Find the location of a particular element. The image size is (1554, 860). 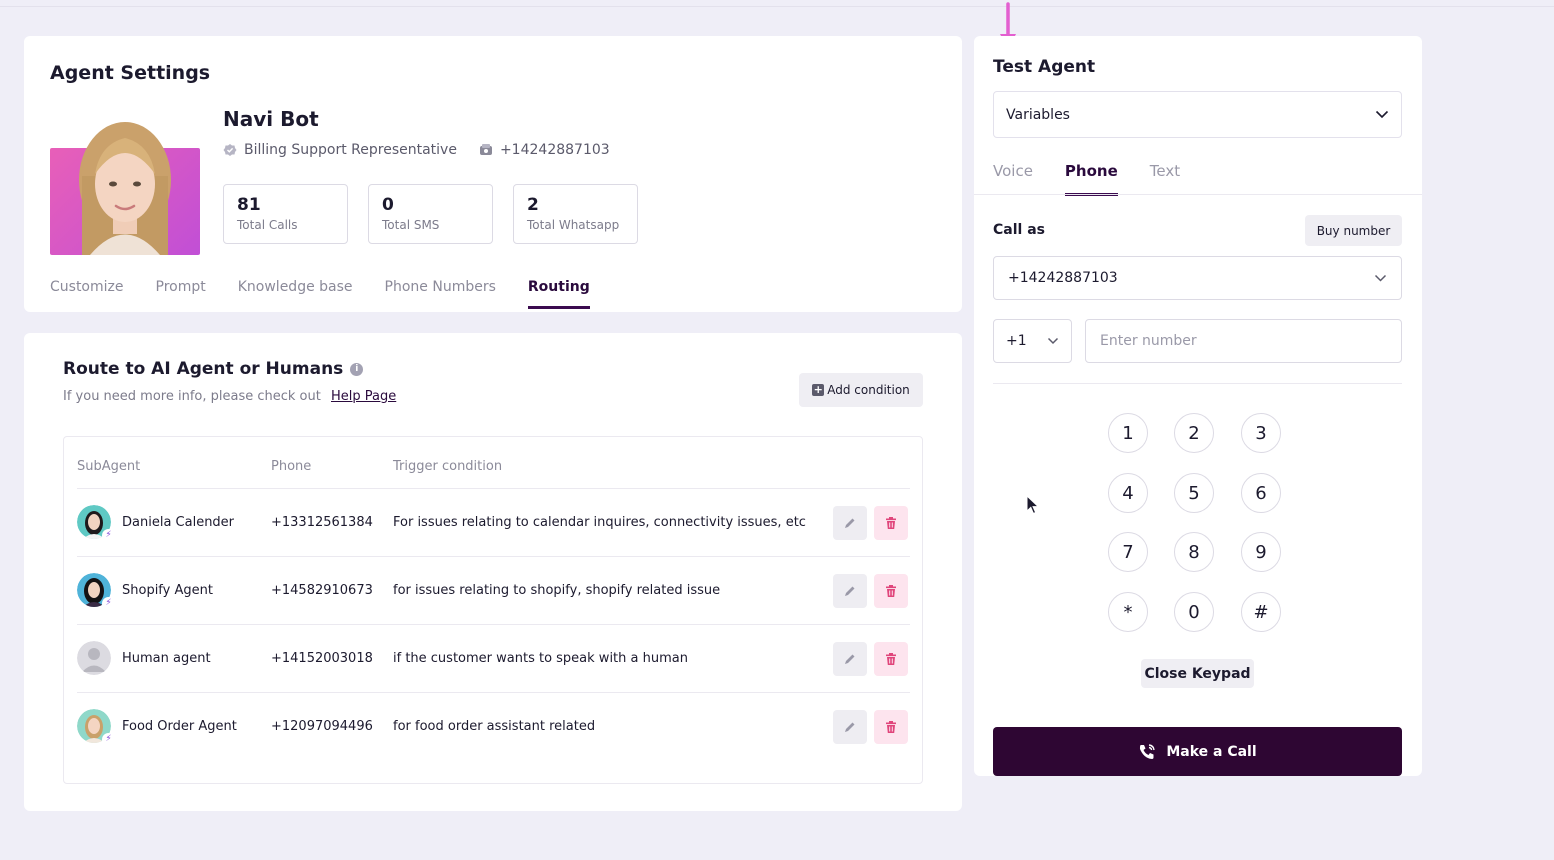

agent-role: Billing Support Representative is located at coordinates (350, 150).